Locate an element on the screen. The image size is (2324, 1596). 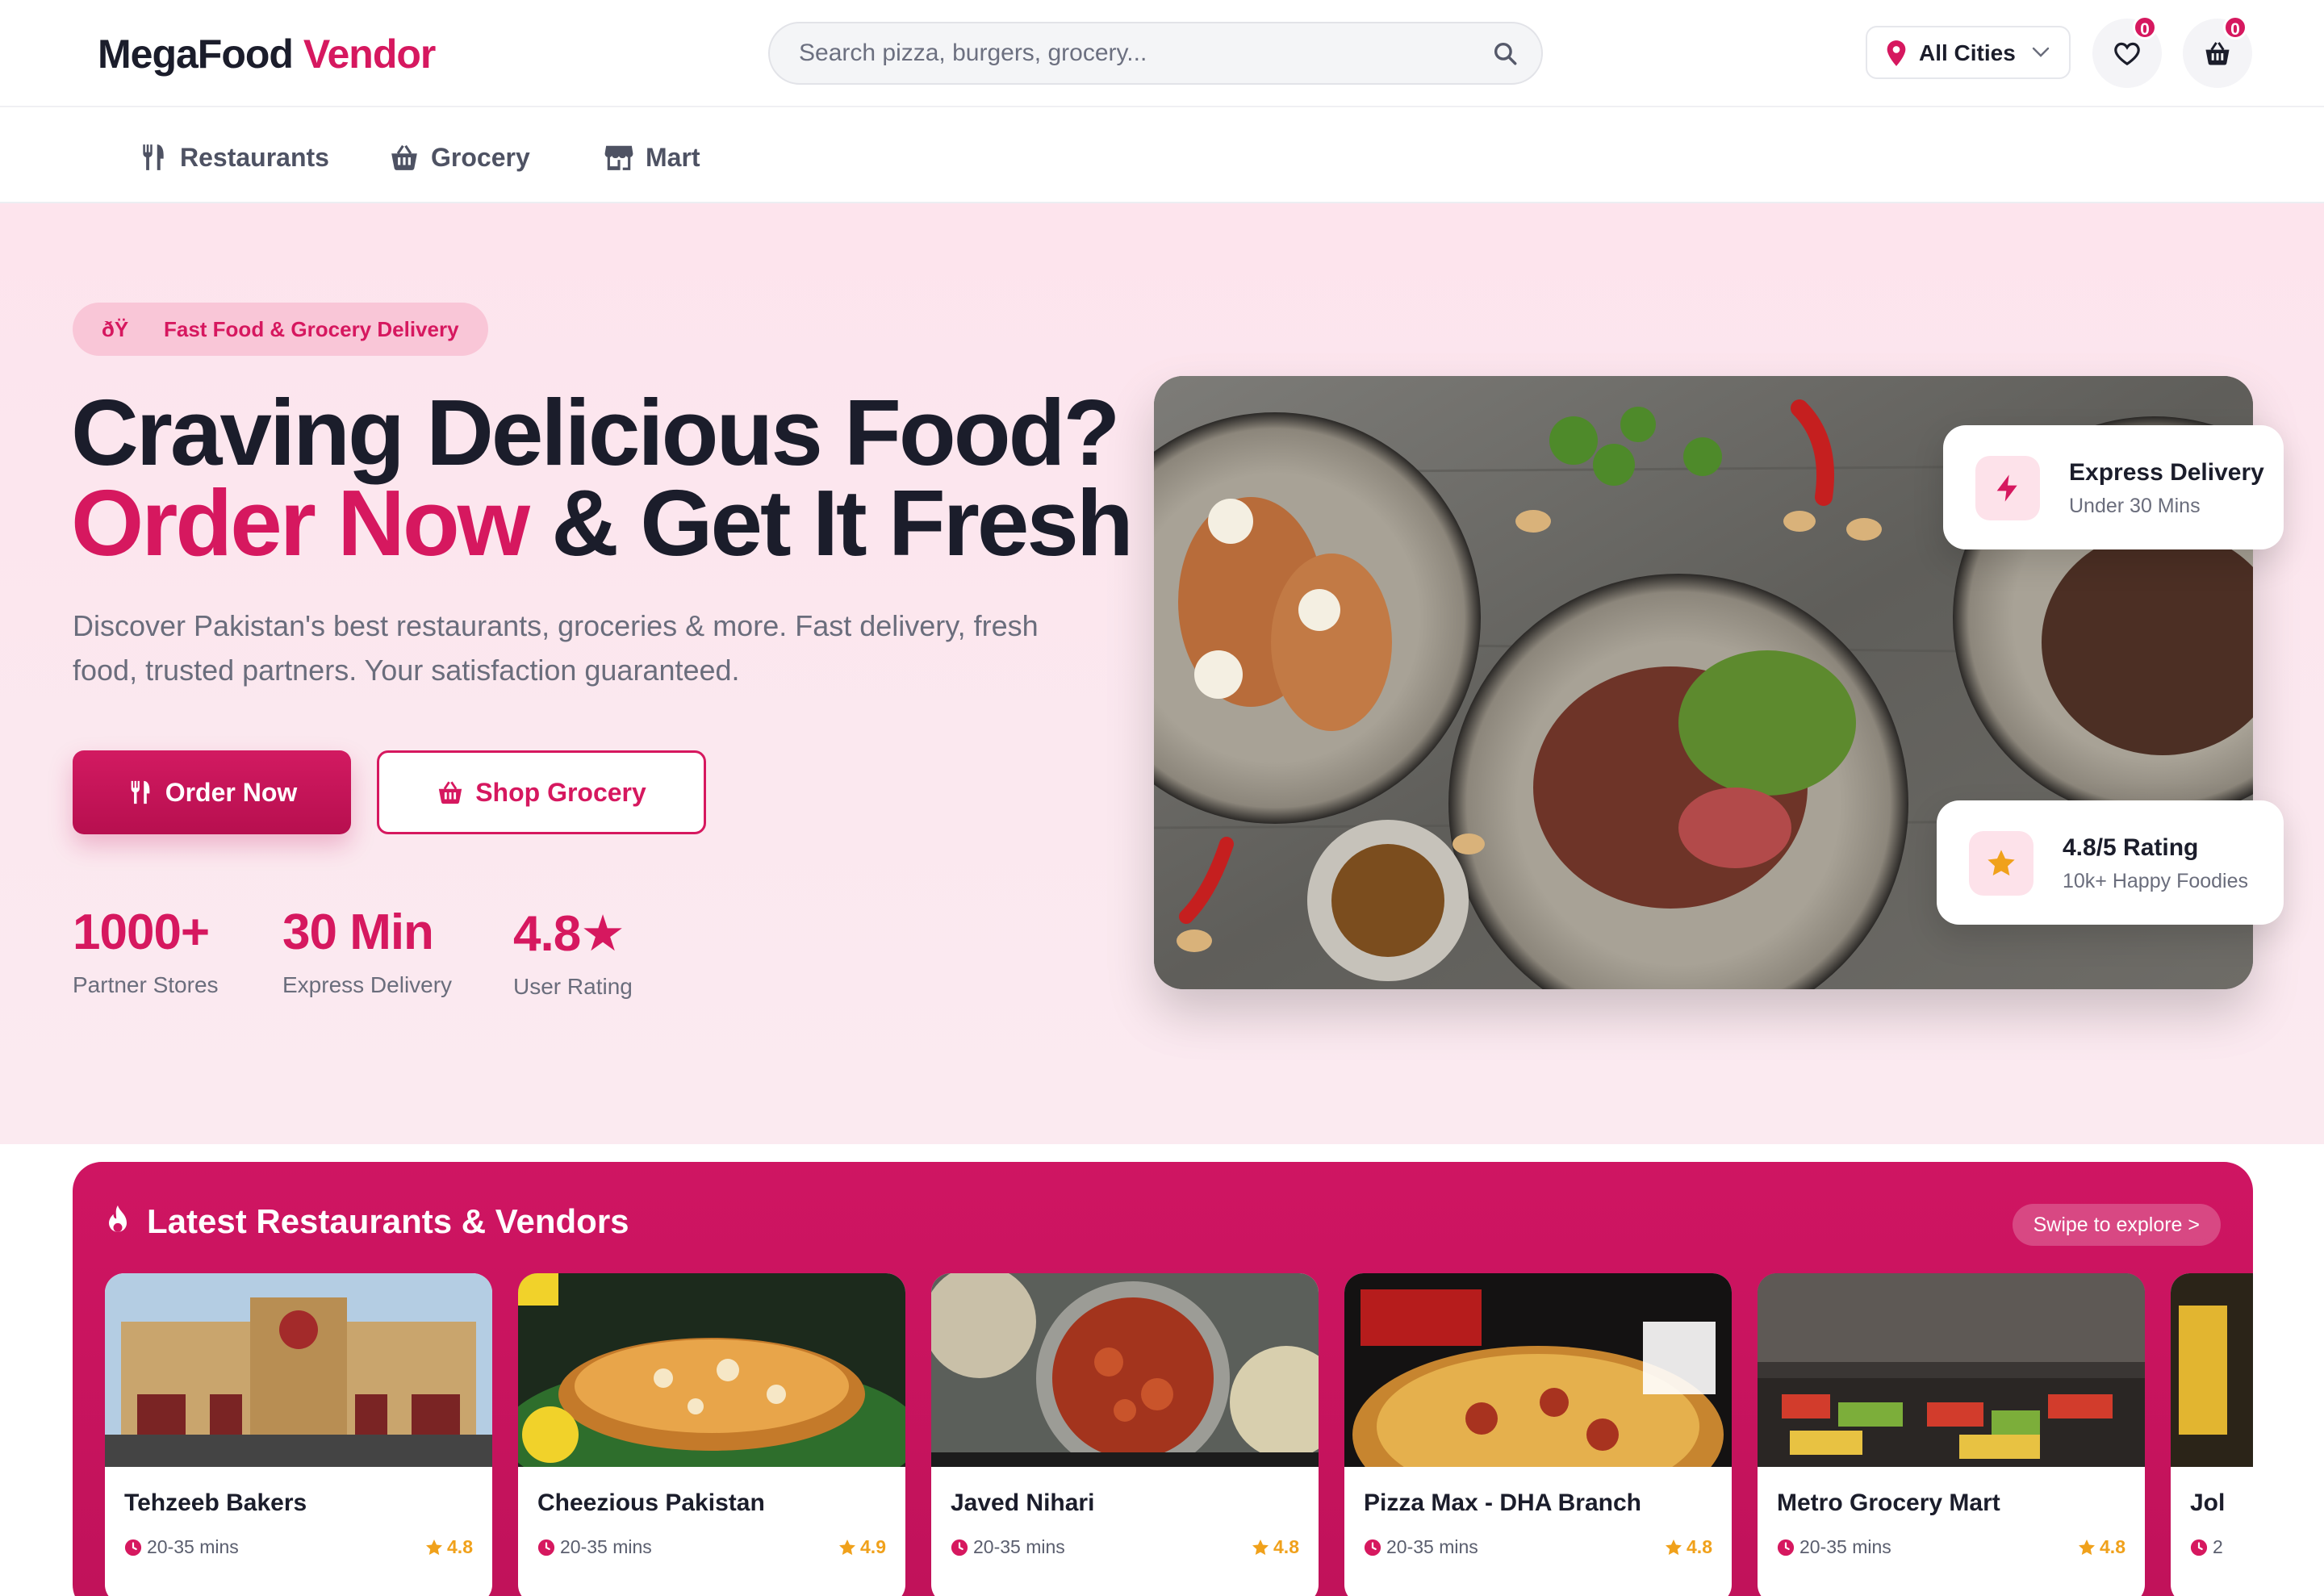
float-card-title: Express Delivery is located at coordinates (2166, 473).